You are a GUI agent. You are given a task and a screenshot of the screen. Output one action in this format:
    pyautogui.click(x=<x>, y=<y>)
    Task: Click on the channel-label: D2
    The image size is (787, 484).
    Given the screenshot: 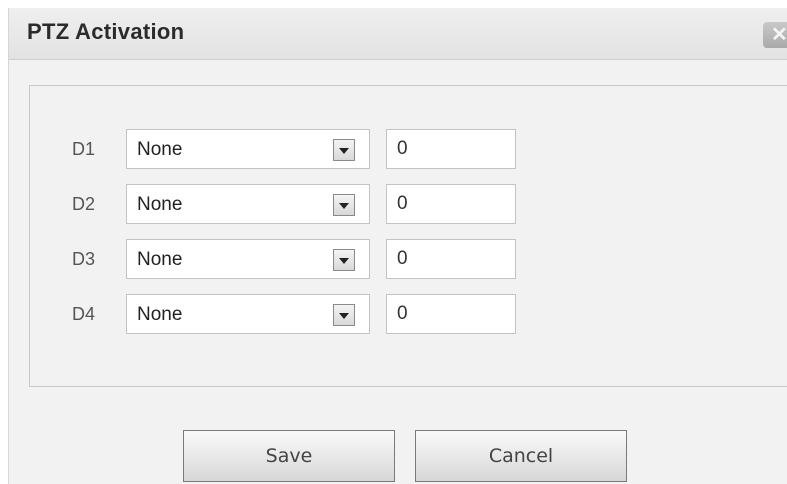 What is the action you would take?
    pyautogui.click(x=84, y=204)
    